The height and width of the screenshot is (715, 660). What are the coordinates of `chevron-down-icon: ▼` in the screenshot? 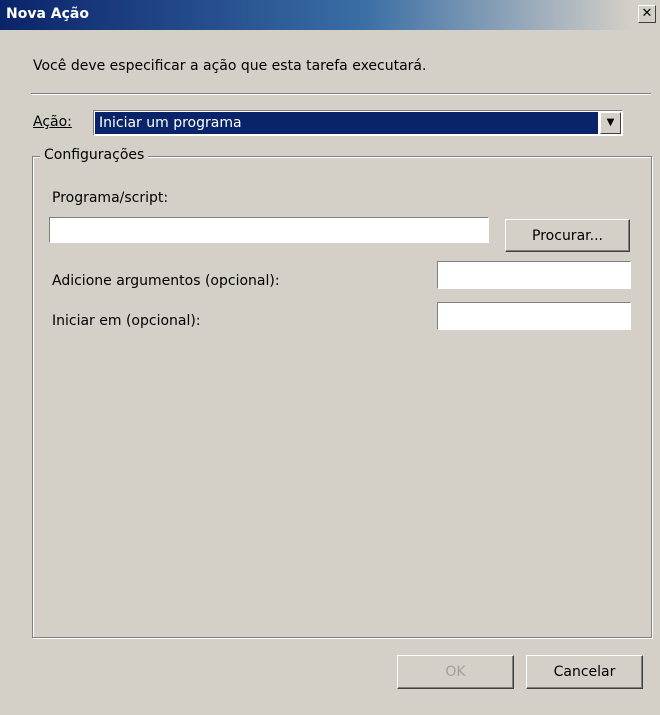 It's located at (610, 122).